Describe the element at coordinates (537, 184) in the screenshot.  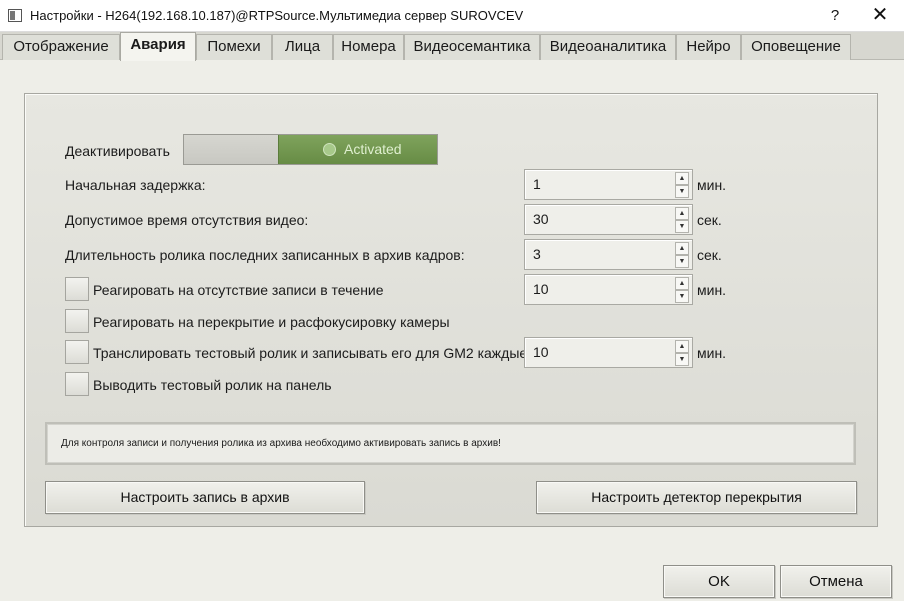
I see `spin-value: 1` at that location.